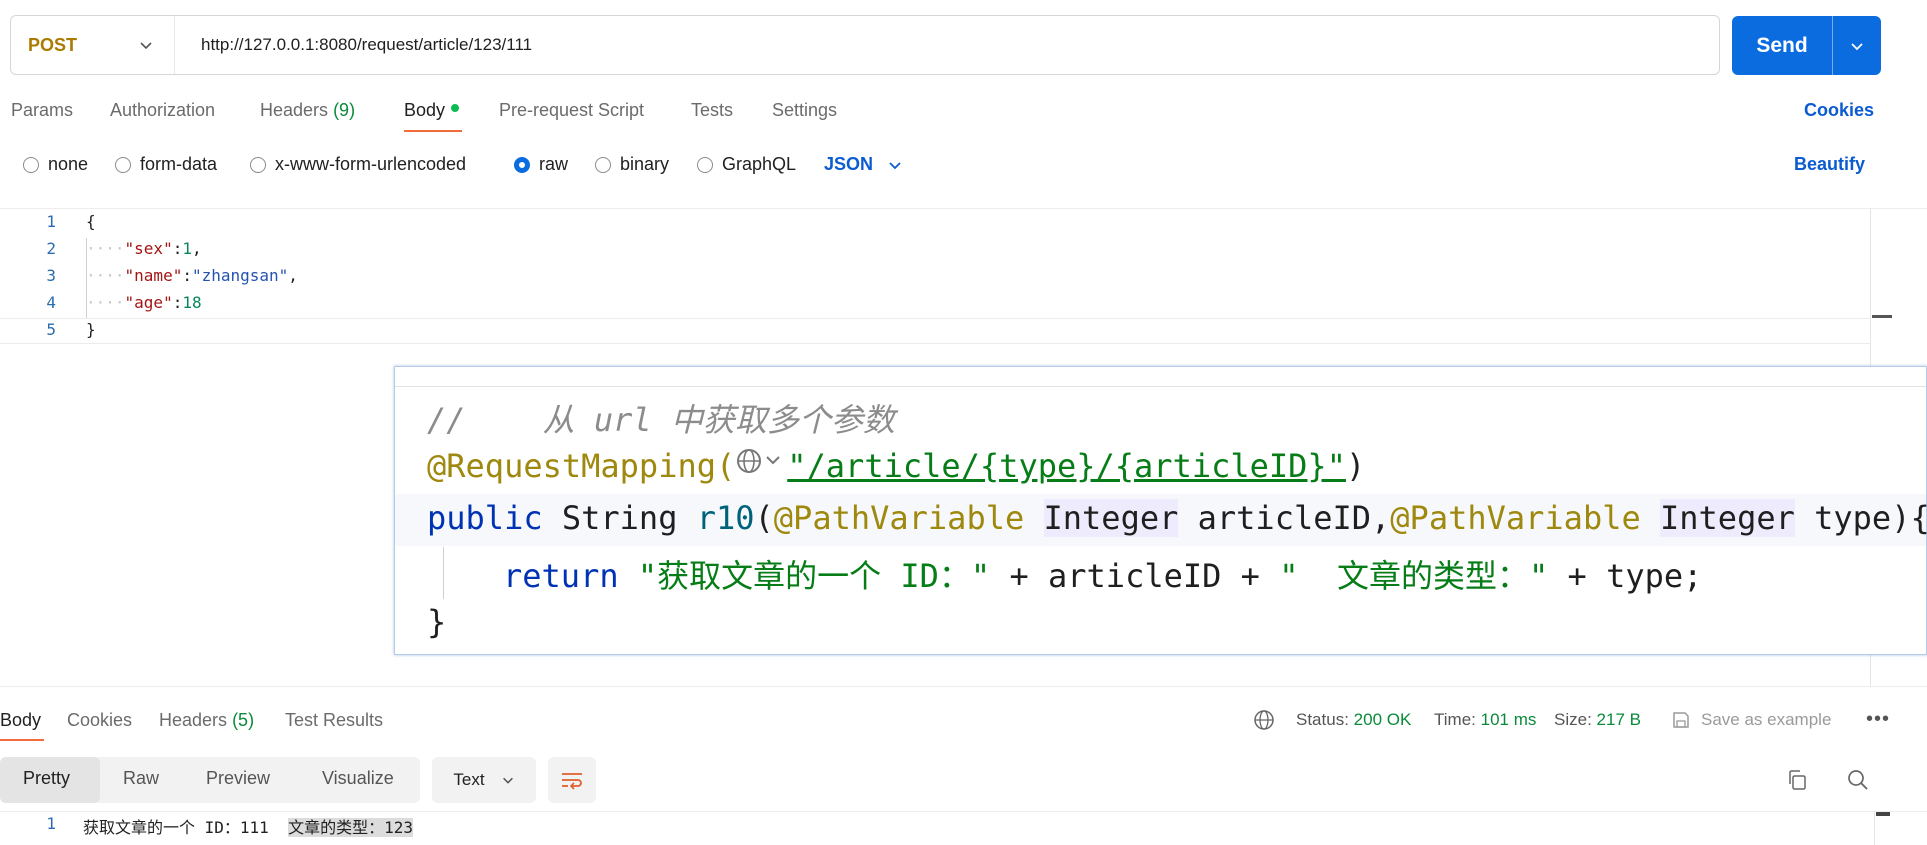 This screenshot has height=845, width=1927. Describe the element at coordinates (1797, 782) in the screenshot. I see `copy-icon` at that location.